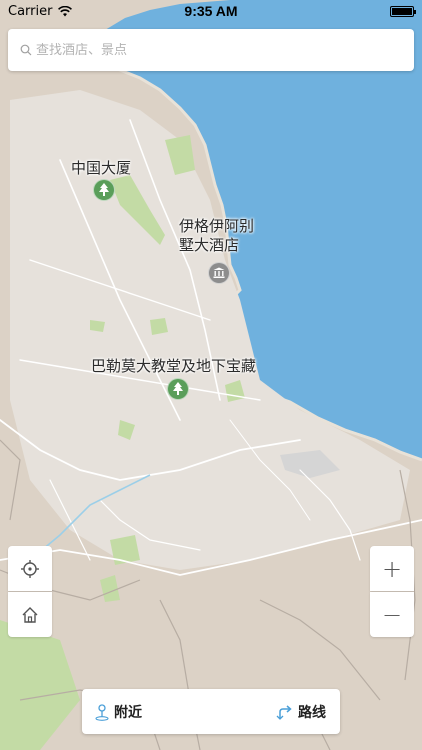  I want to click on wifi-icon, so click(65, 10).